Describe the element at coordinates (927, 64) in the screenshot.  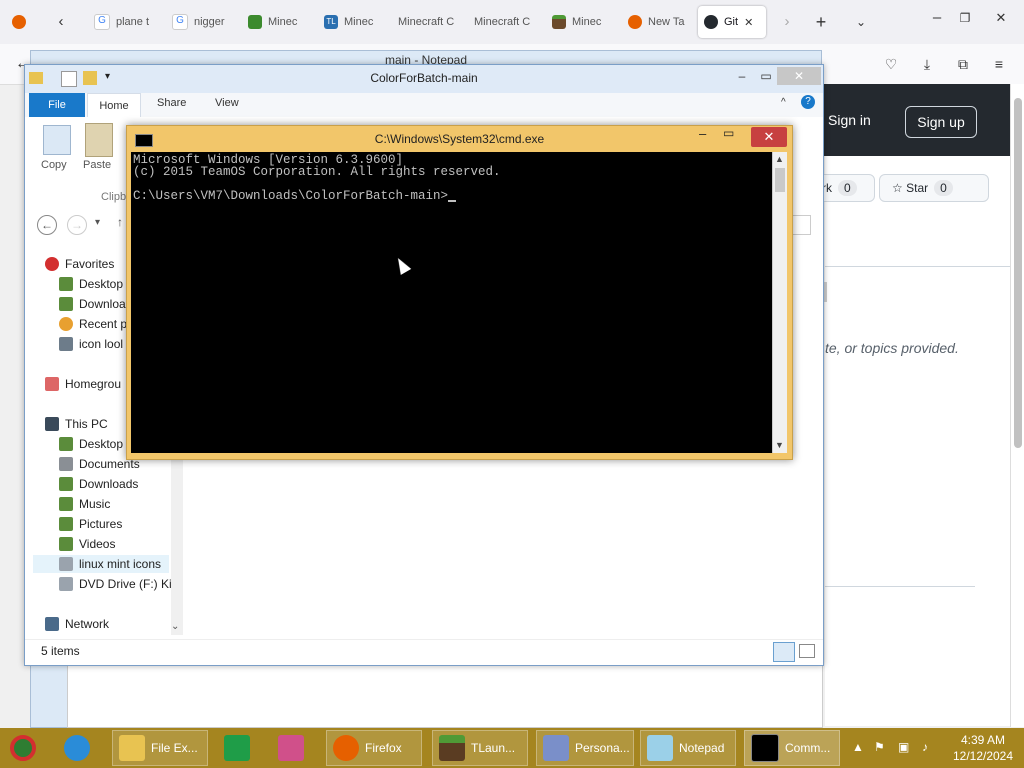
I see `downloads-icon: ⤓` at that location.